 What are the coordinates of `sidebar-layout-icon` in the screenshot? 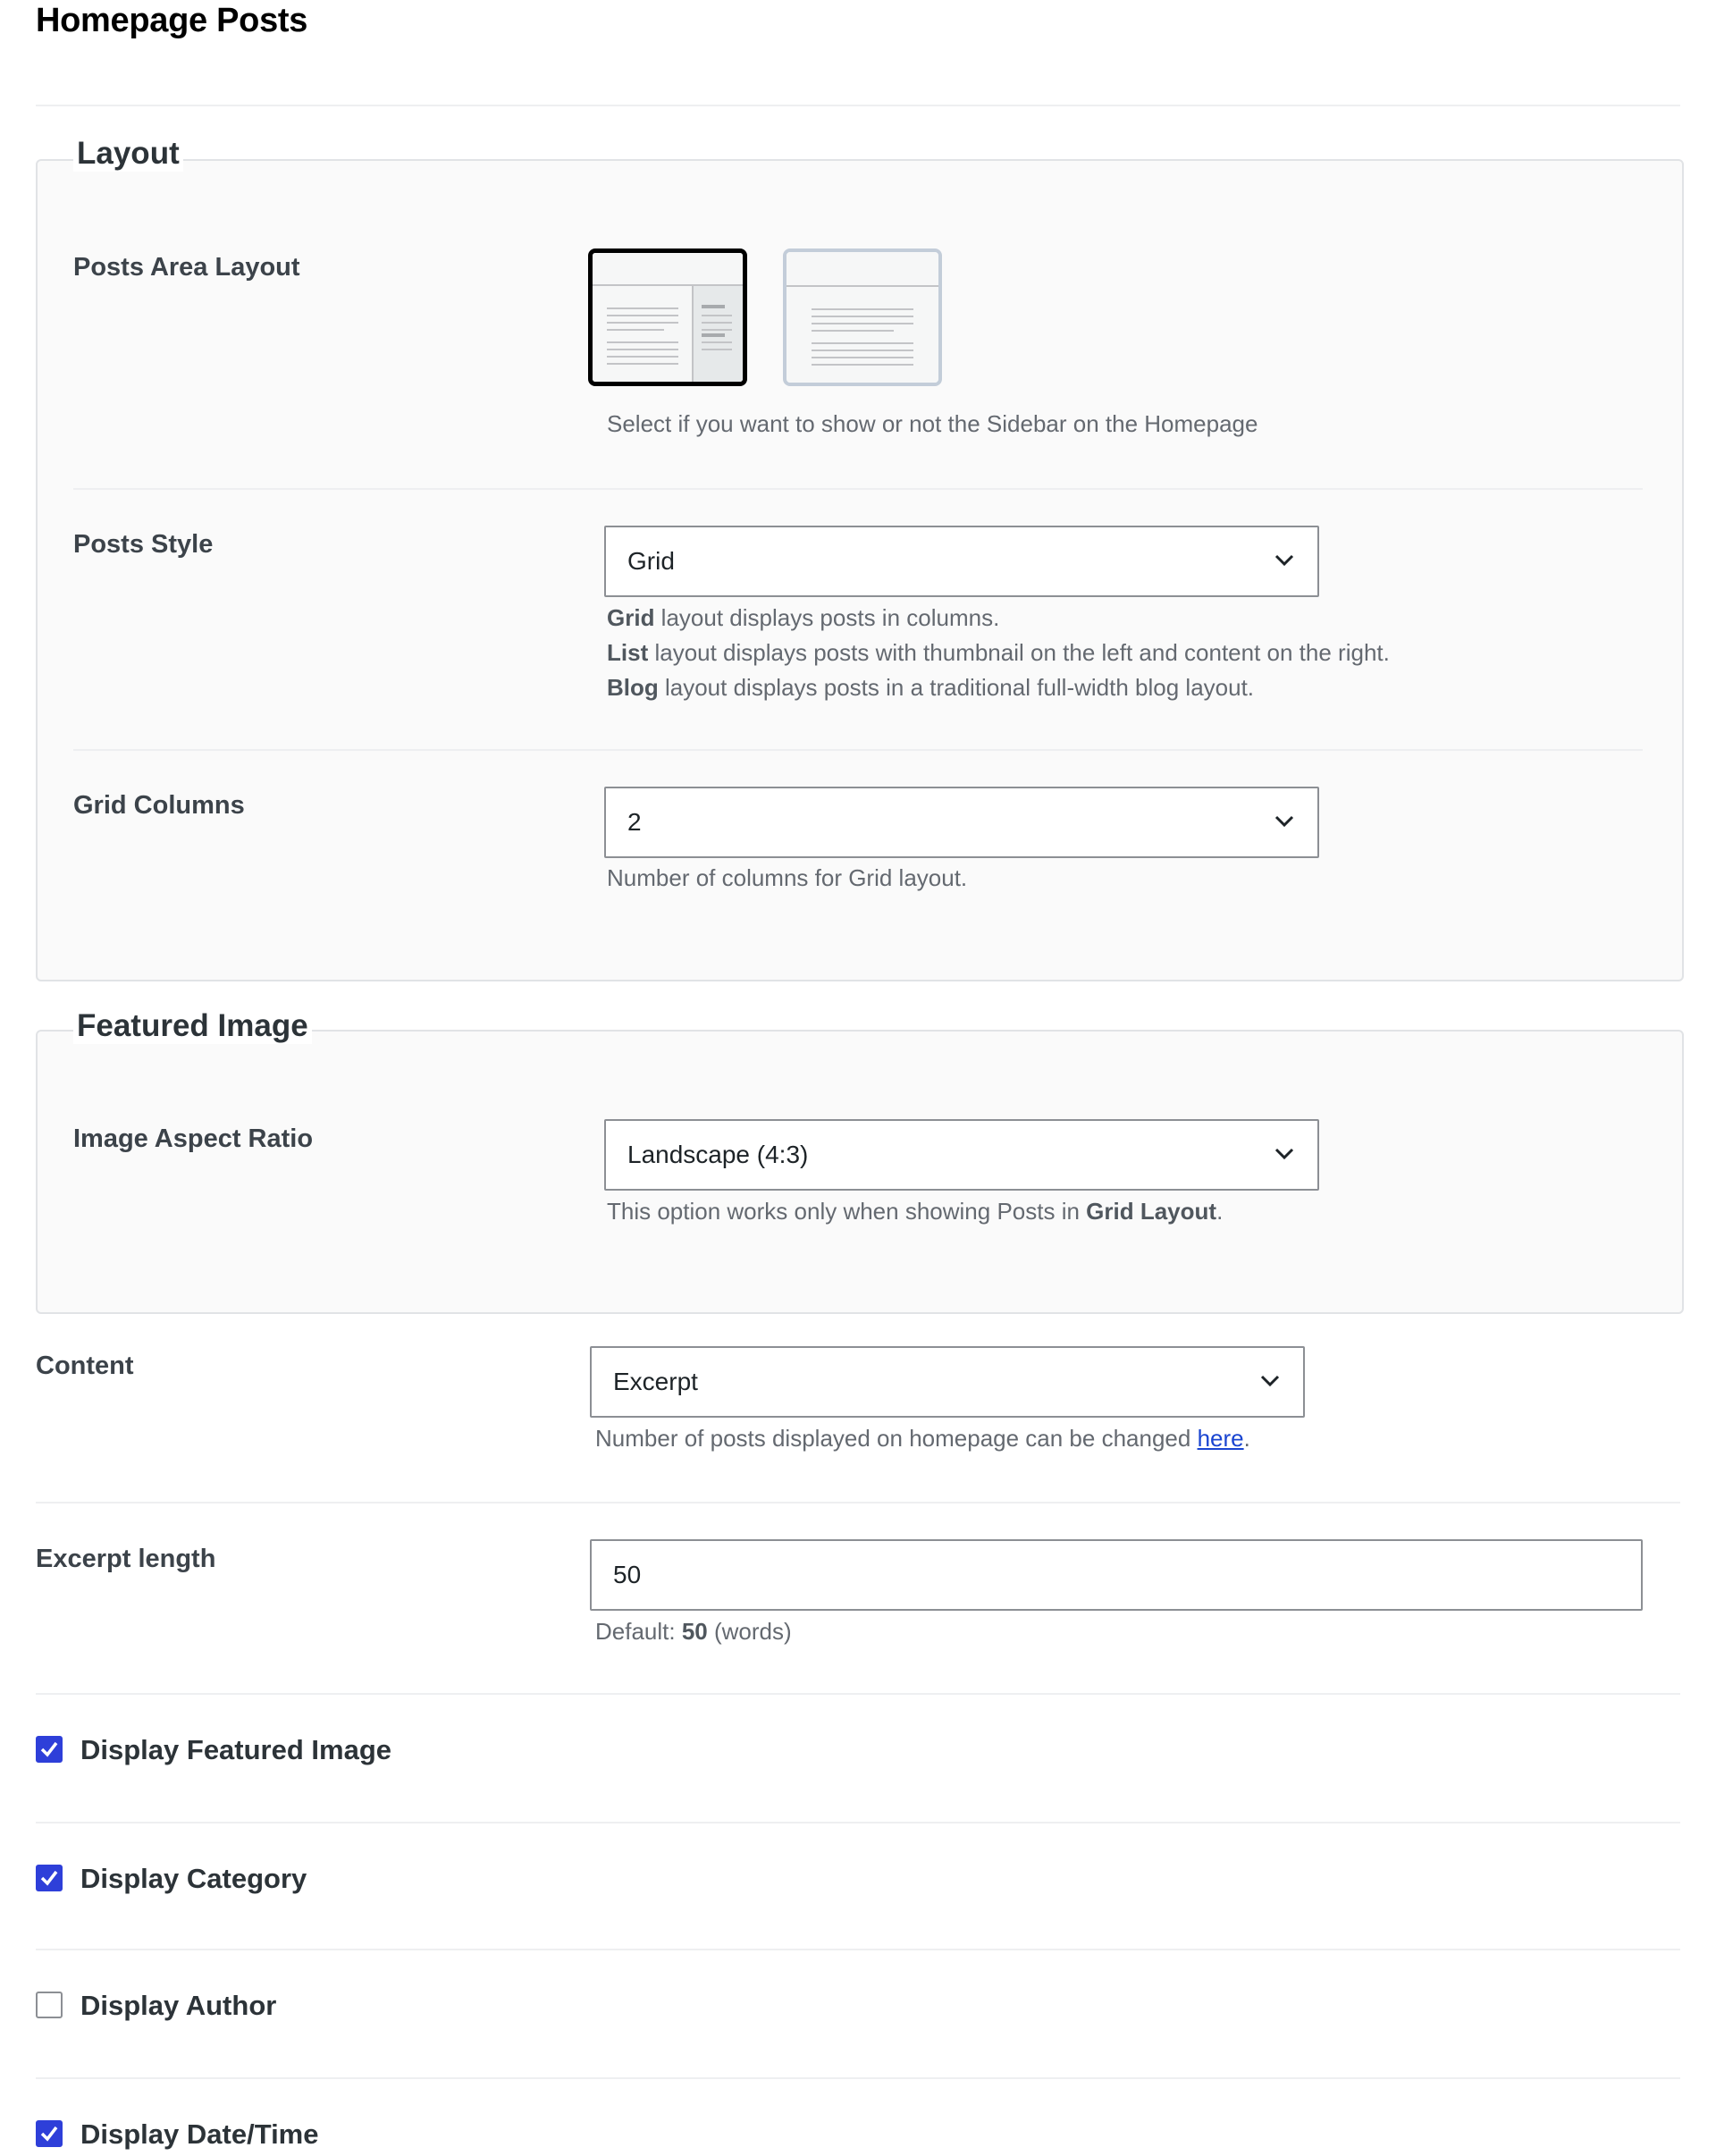 It's located at (668, 318).